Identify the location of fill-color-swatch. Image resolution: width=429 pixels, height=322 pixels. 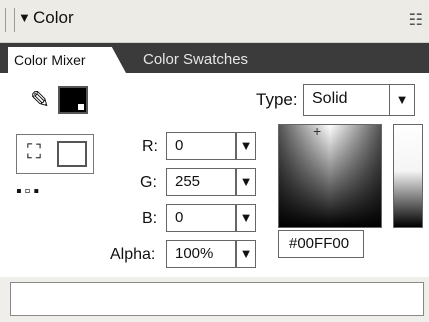
(72, 154).